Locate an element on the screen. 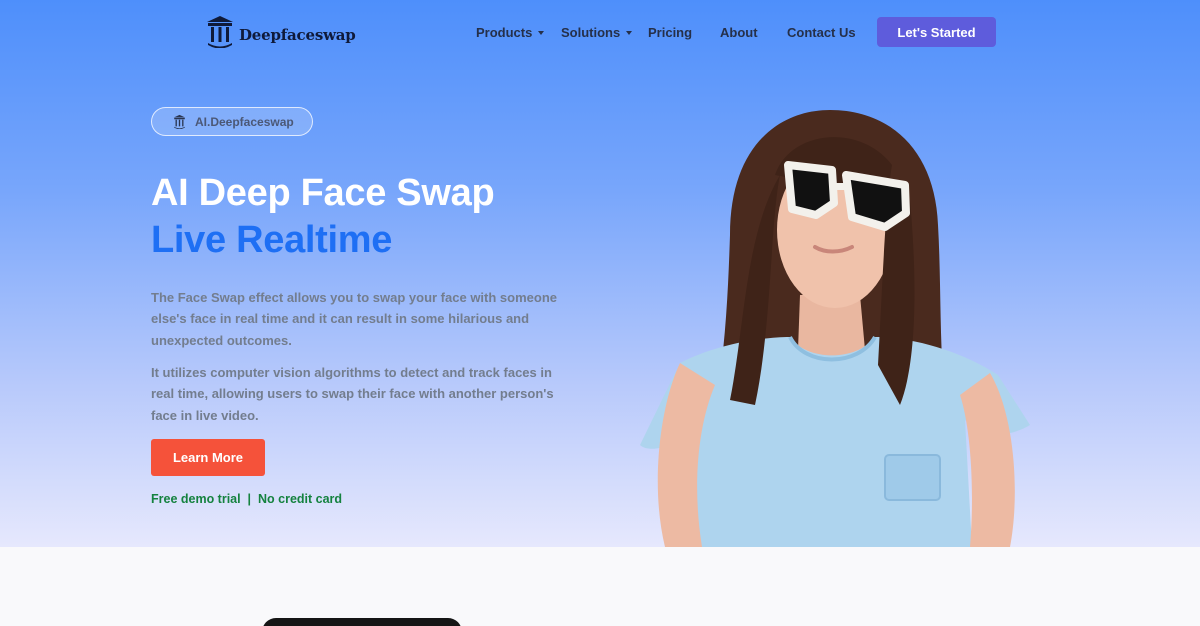 This screenshot has height=626, width=1200. hero-title: AI Deep Face Swap is located at coordinates (323, 193).